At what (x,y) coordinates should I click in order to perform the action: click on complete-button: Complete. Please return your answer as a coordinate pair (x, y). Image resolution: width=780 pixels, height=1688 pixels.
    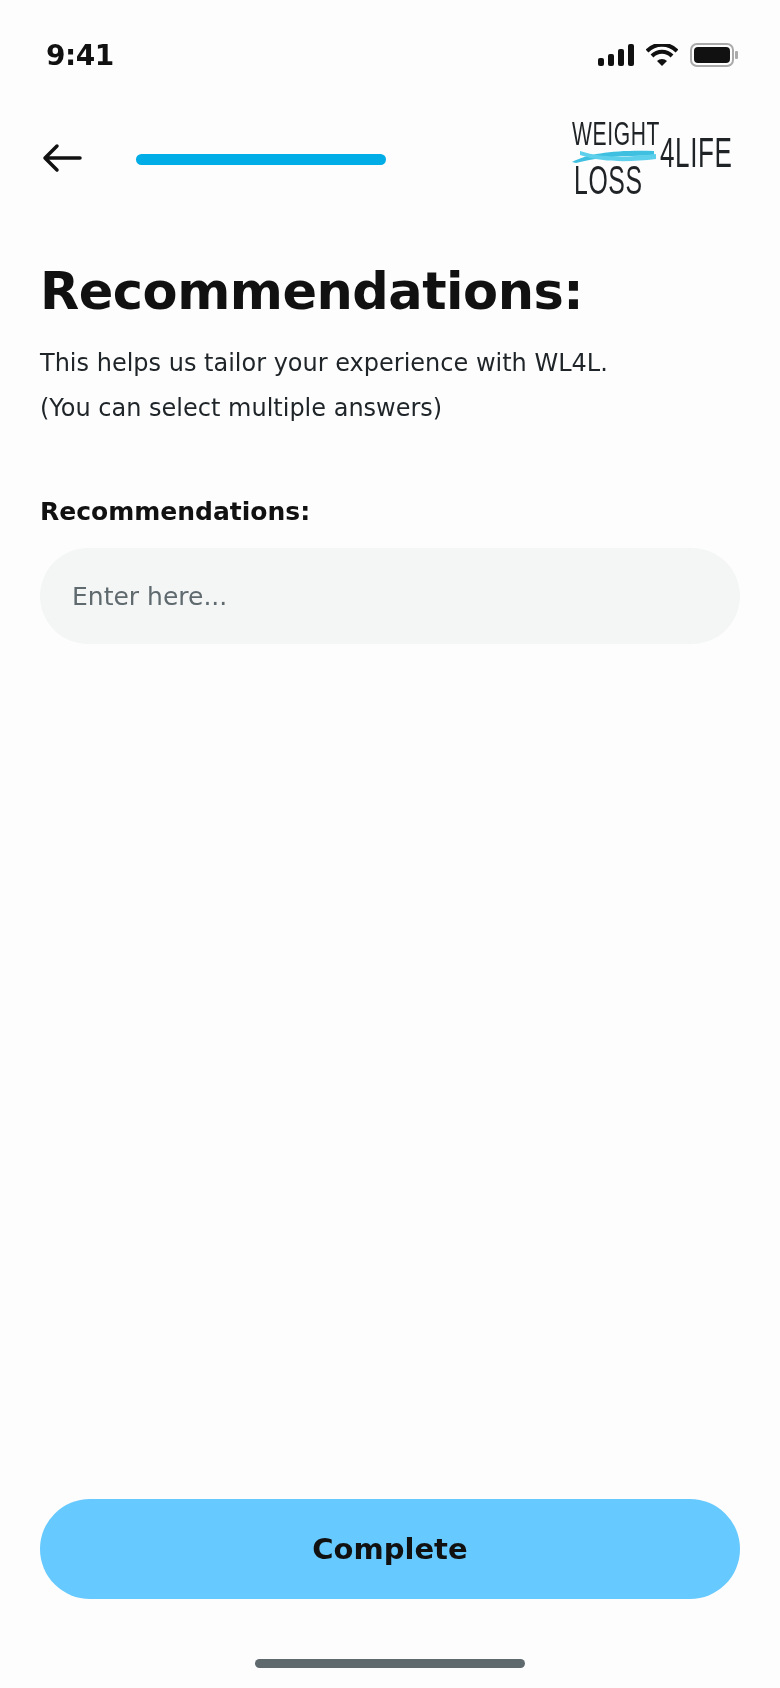
    Looking at the image, I should click on (390, 1549).